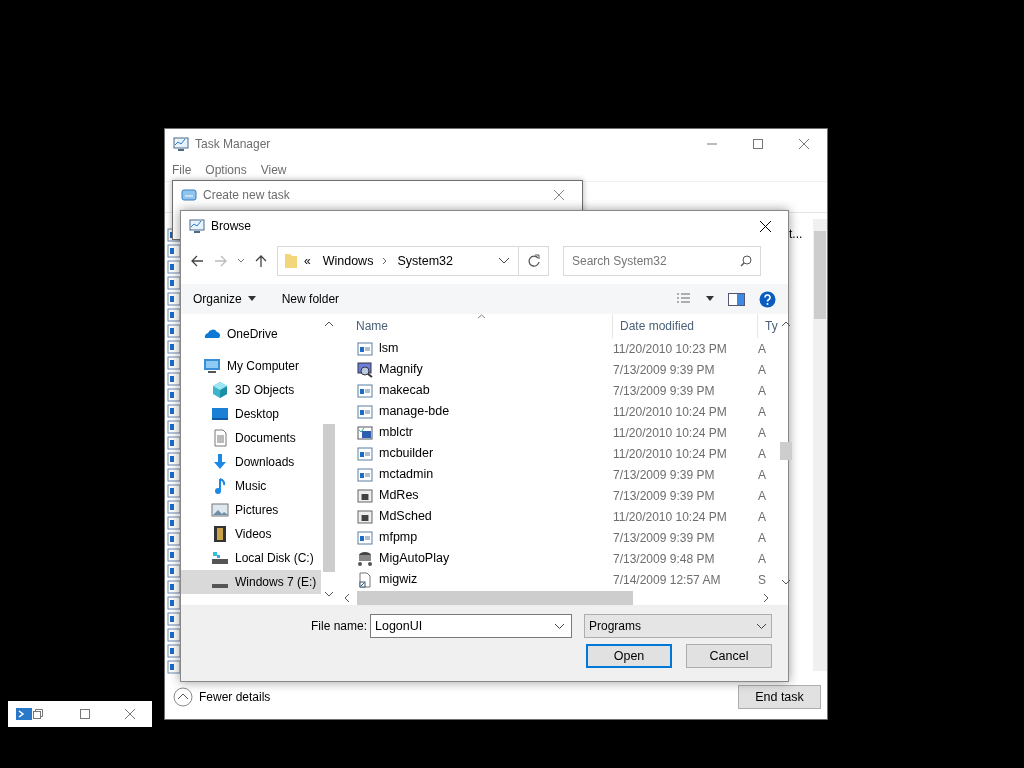 This screenshot has width=1024, height=768. I want to click on open-button: Open, so click(629, 656).